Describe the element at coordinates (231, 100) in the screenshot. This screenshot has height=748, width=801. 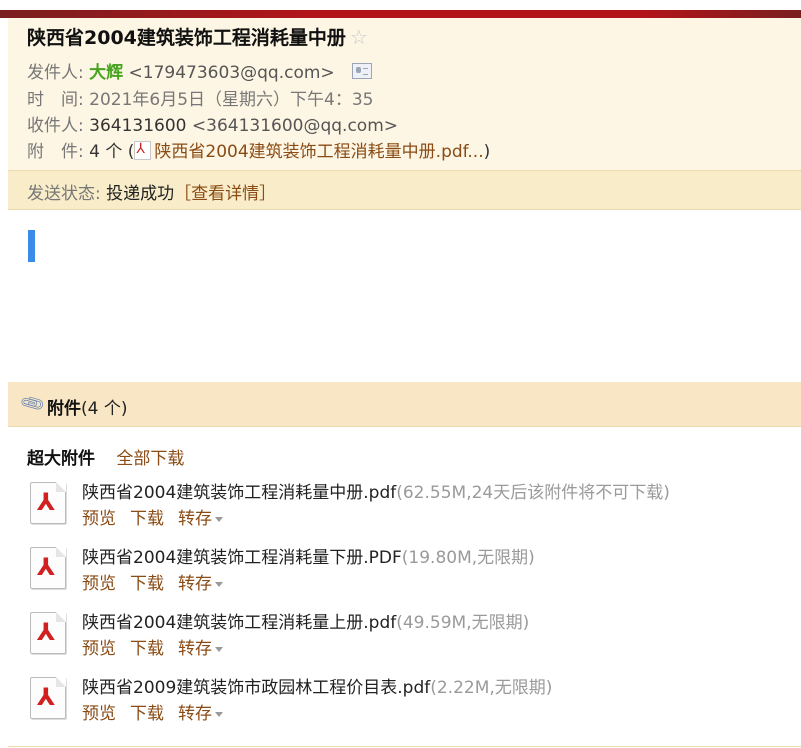
I see `time-value: 2021年6月5日（星期六）下午4：35` at that location.